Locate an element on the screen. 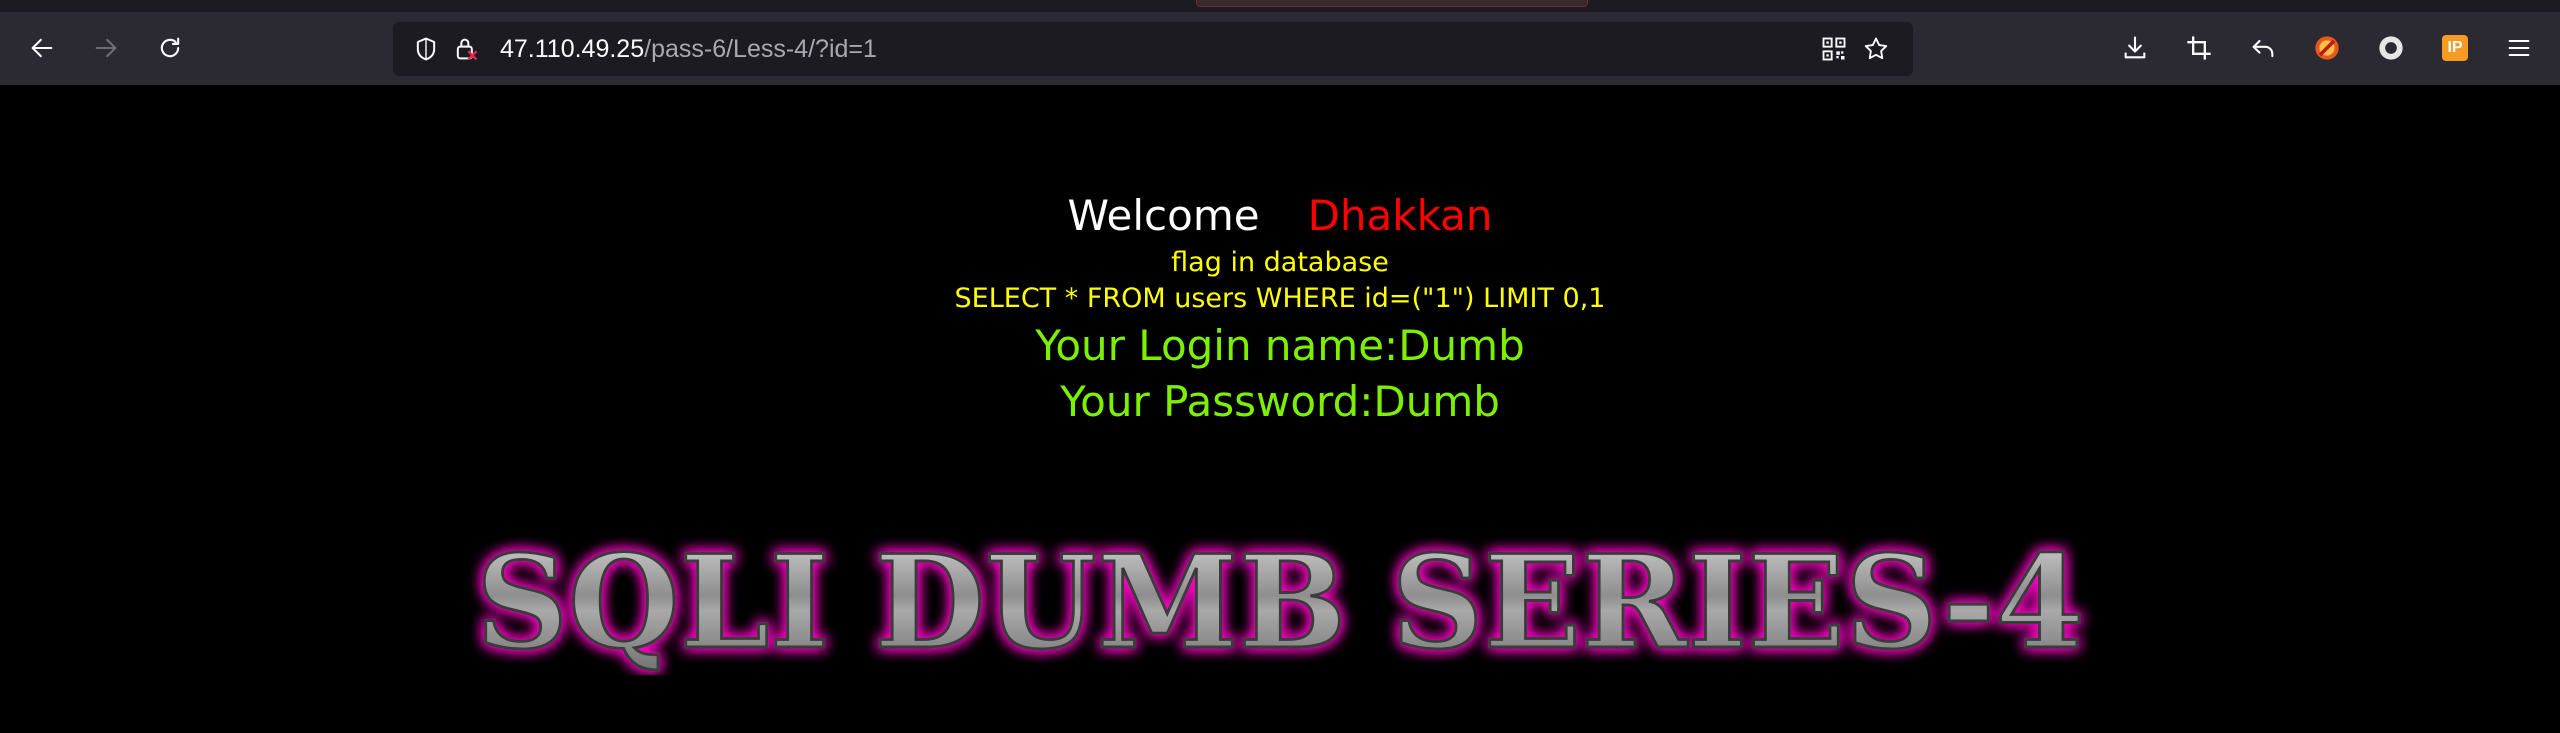  forward-button is located at coordinates (106, 48).